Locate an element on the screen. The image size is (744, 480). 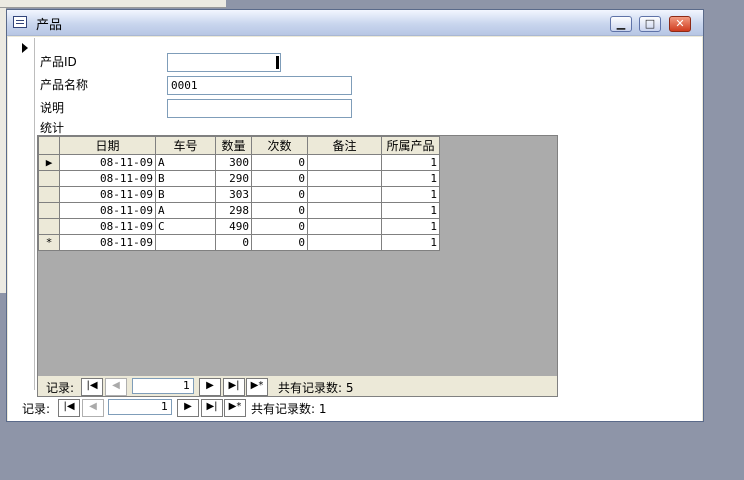
subform-record-total: 共有记录数: 5 is located at coordinates (316, 388).